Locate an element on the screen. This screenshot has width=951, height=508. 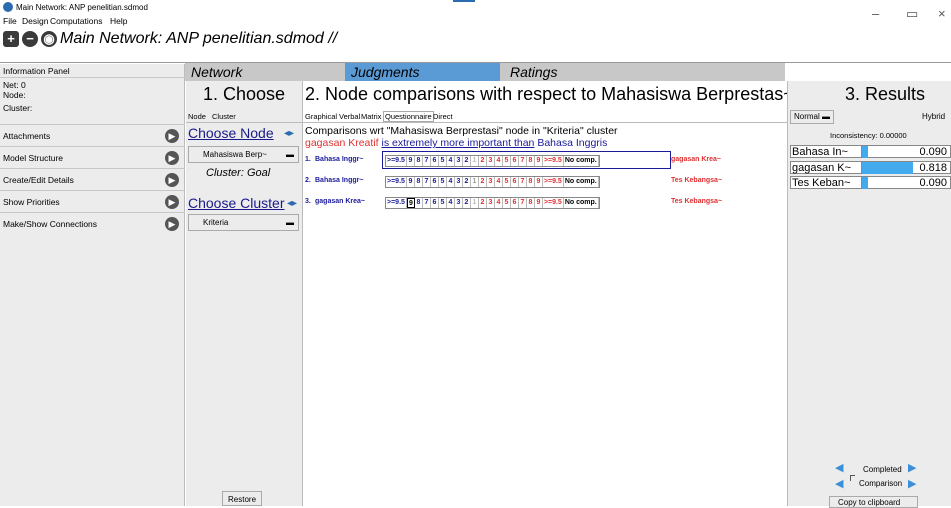
menu-computations: Computations is located at coordinates (76, 21).